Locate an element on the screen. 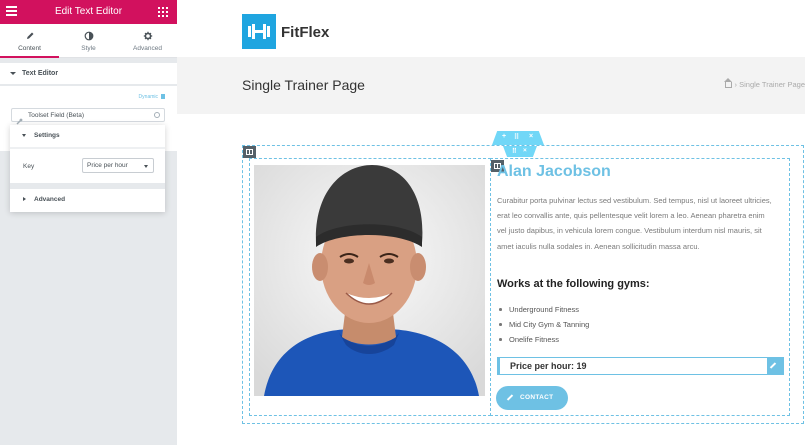 Image resolution: width=805 pixels, height=445 pixels. tab-advanced: Advanced is located at coordinates (147, 40).